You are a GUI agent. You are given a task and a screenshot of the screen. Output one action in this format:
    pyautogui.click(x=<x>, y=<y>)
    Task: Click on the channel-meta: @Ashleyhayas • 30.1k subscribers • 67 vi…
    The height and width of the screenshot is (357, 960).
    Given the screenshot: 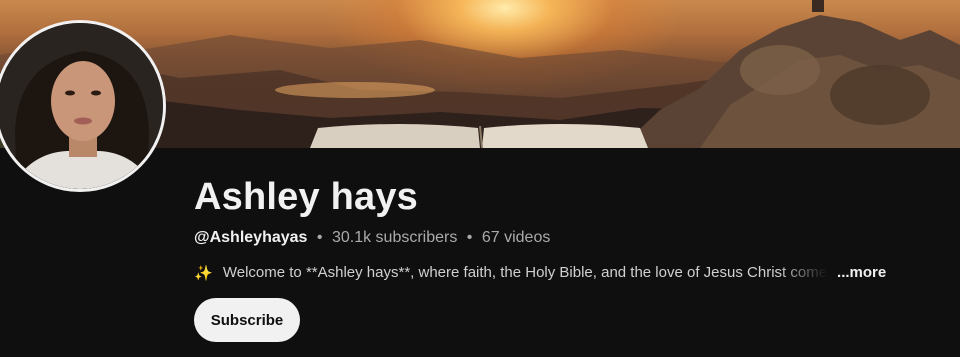 What is the action you would take?
    pyautogui.click(x=372, y=238)
    